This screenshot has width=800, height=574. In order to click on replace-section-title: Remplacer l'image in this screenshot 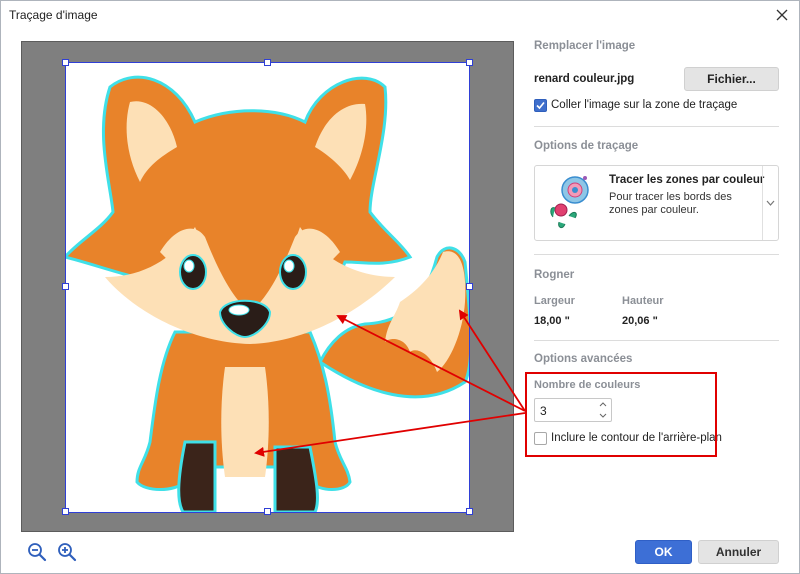, I will do `click(585, 46)`.